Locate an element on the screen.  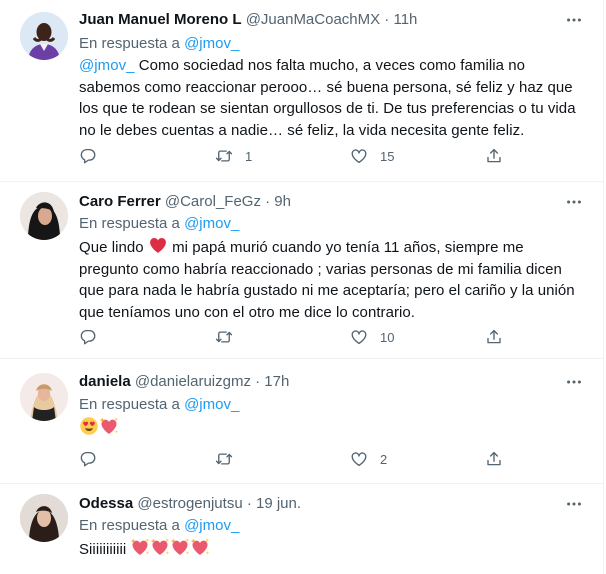
tweet-header: Caro Ferrer @Carol_FeGz · 9h is located at coordinates (185, 202).